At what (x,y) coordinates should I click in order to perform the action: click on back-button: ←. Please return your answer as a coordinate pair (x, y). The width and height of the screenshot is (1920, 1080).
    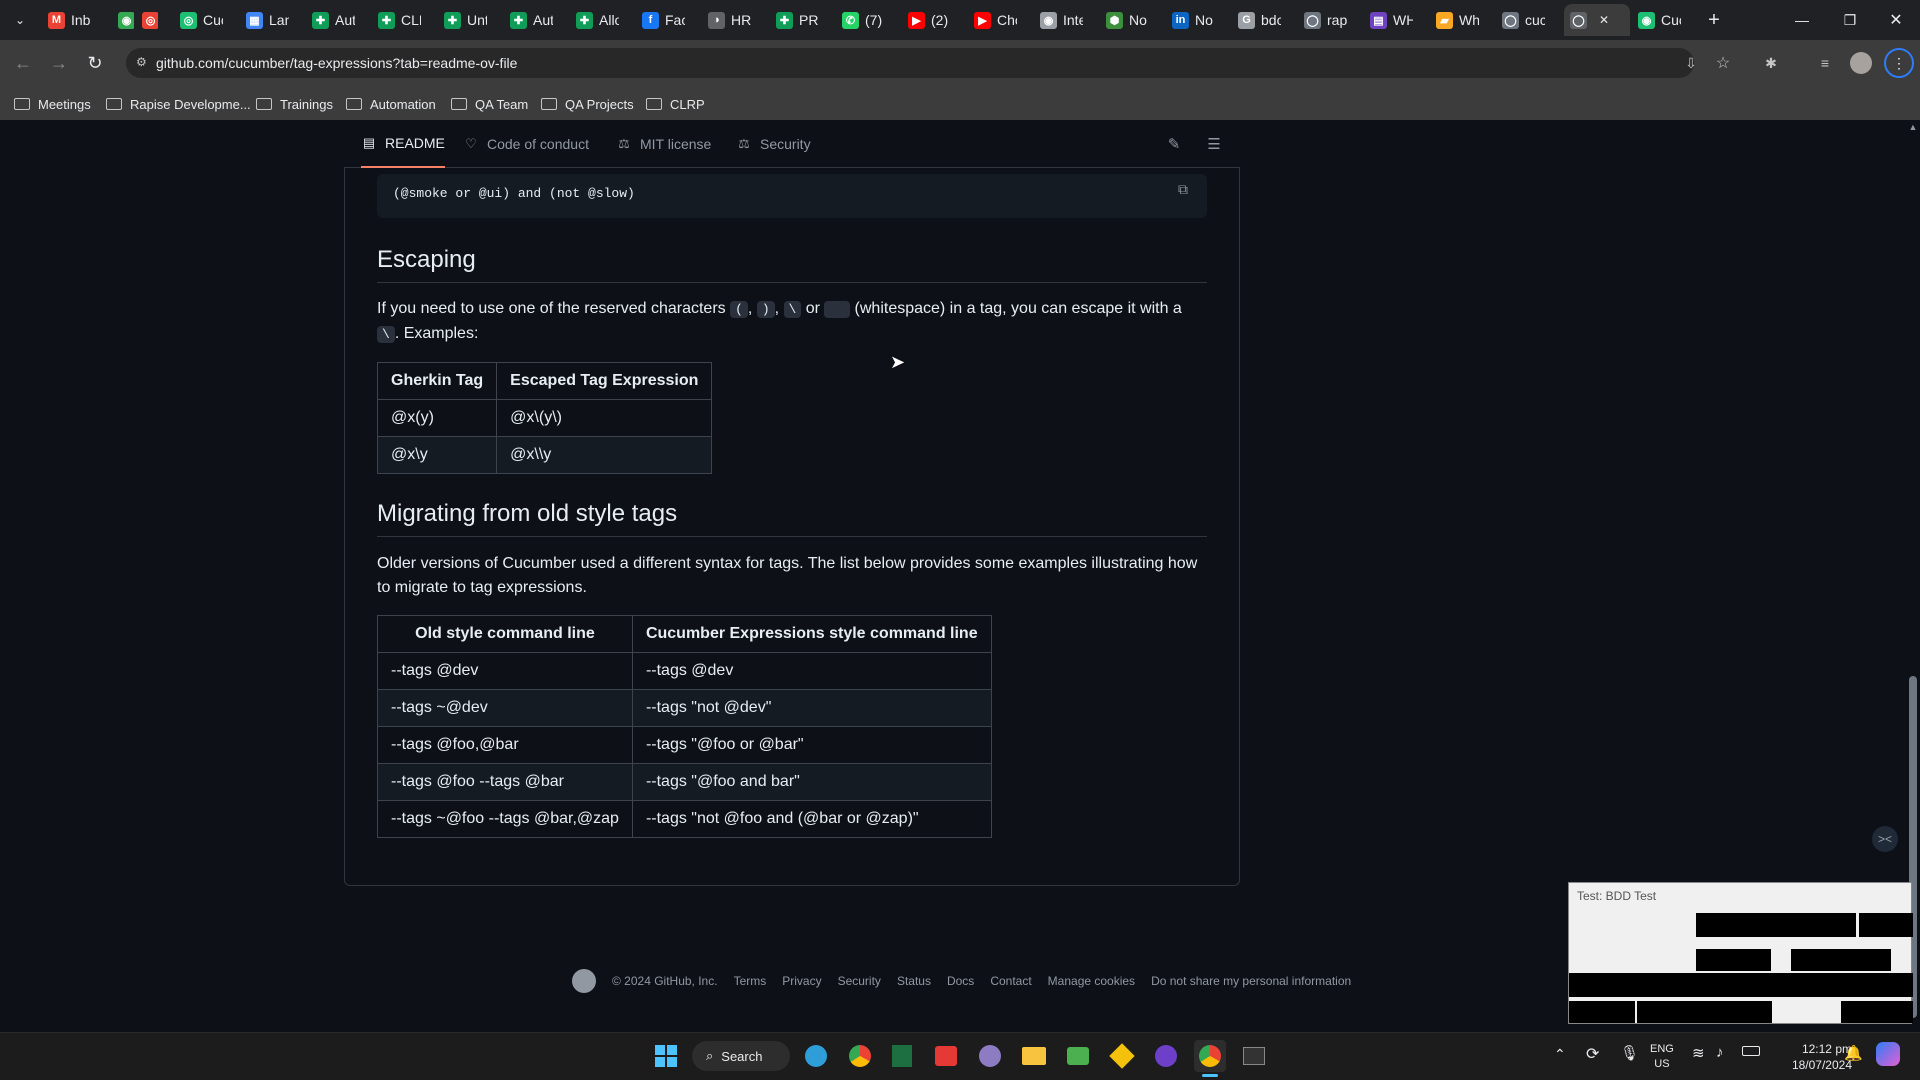
    Looking at the image, I should click on (23, 63).